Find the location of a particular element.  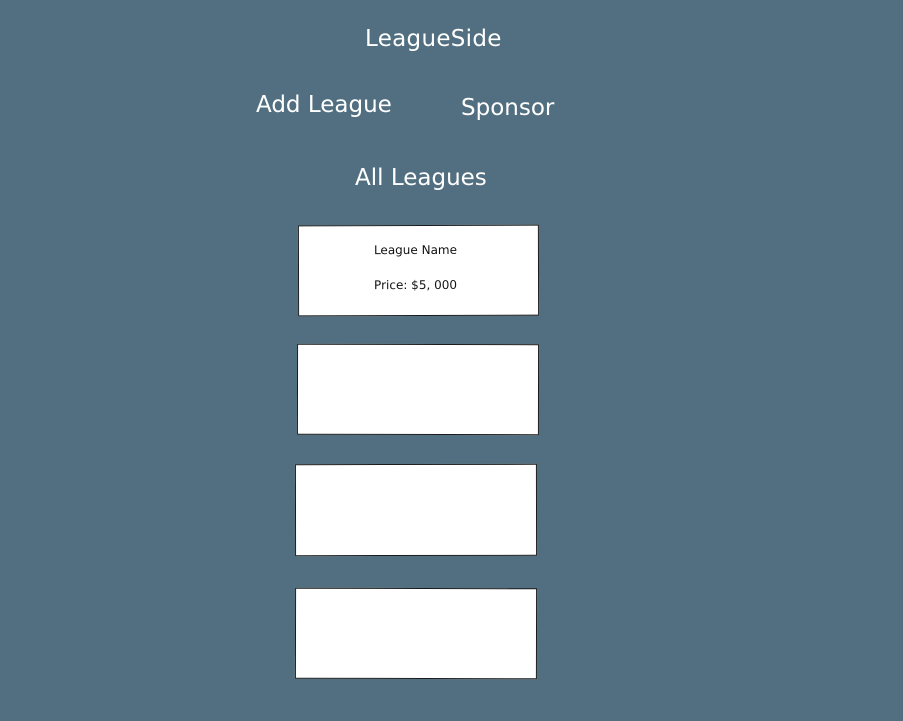

league-name: League Name is located at coordinates (415, 250).